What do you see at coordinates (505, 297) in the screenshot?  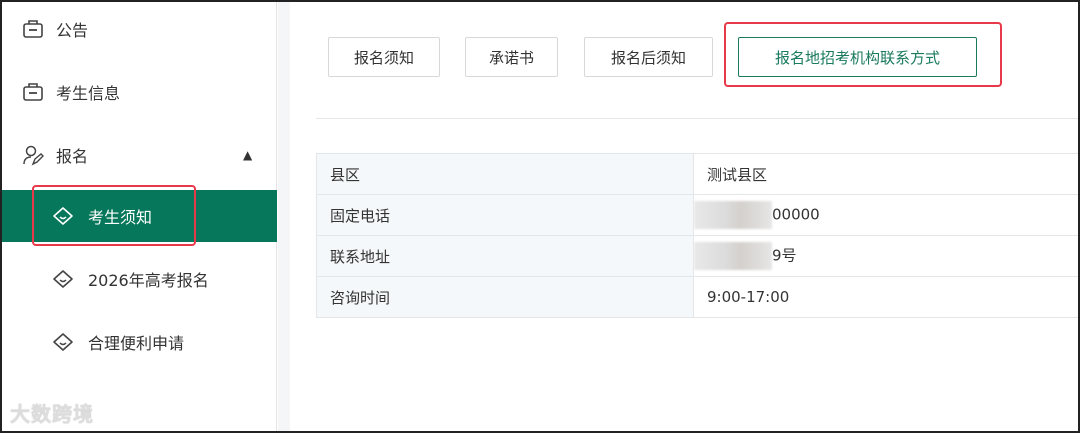 I see `row-key: 咨询时间` at bounding box center [505, 297].